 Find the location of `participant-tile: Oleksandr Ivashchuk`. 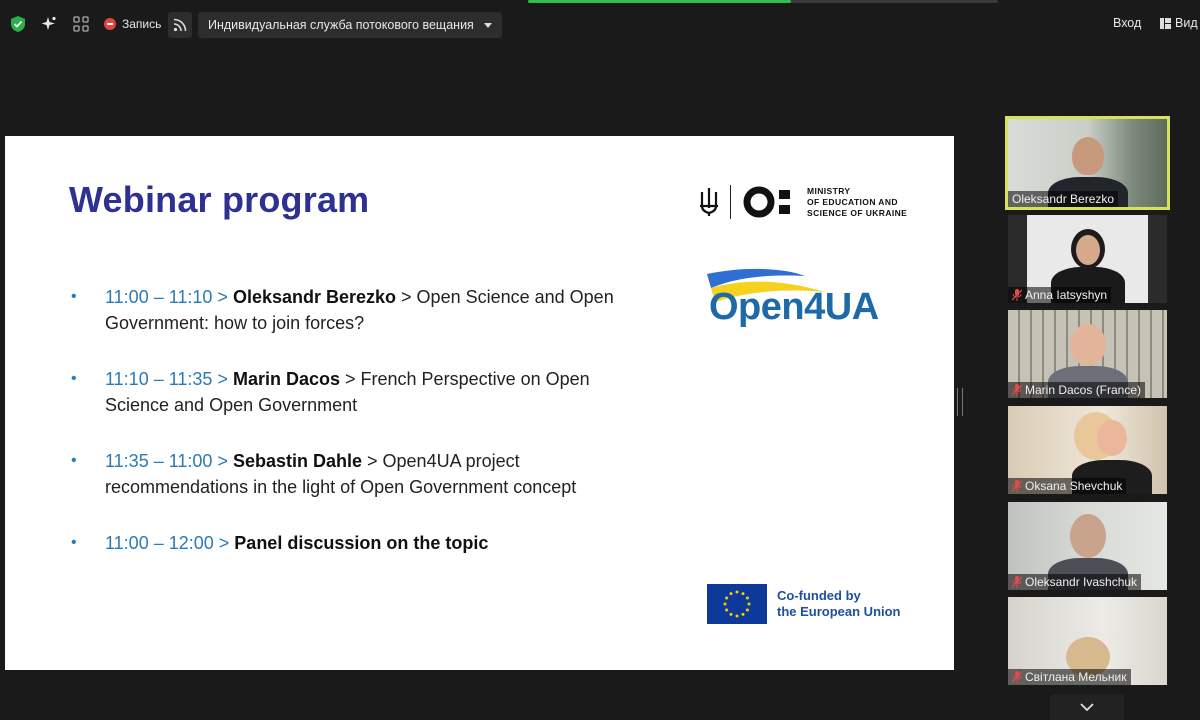

participant-tile: Oleksandr Ivashchuk is located at coordinates (1087, 546).